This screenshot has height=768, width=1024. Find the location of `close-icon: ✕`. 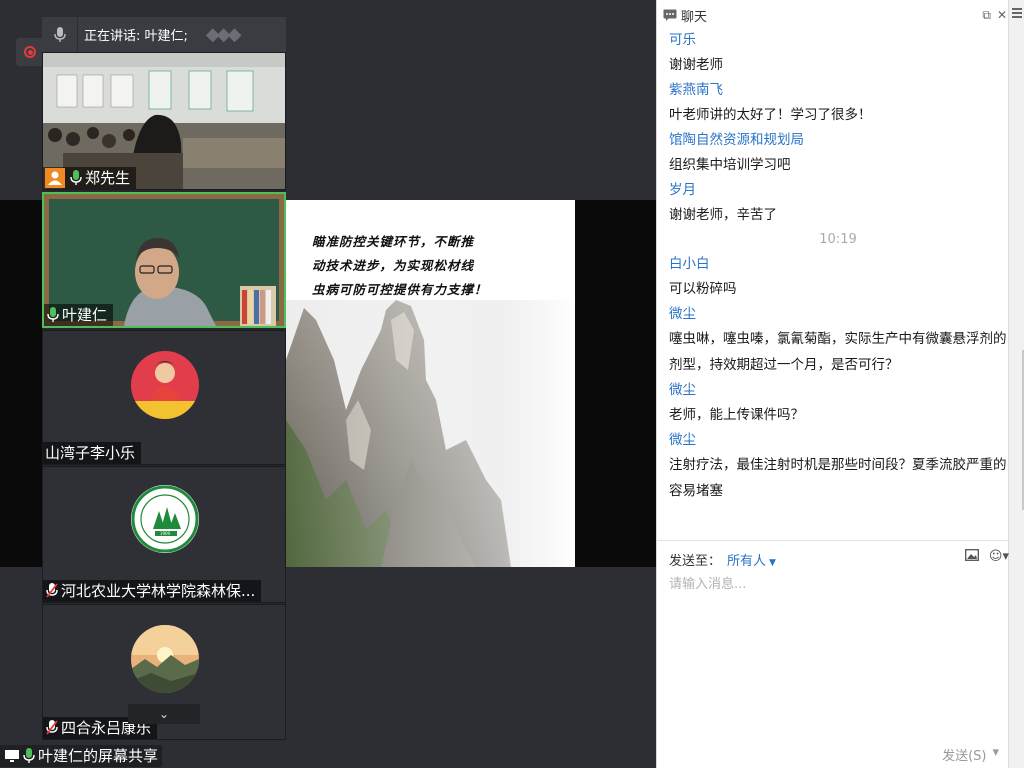

close-icon: ✕ is located at coordinates (1002, 15).